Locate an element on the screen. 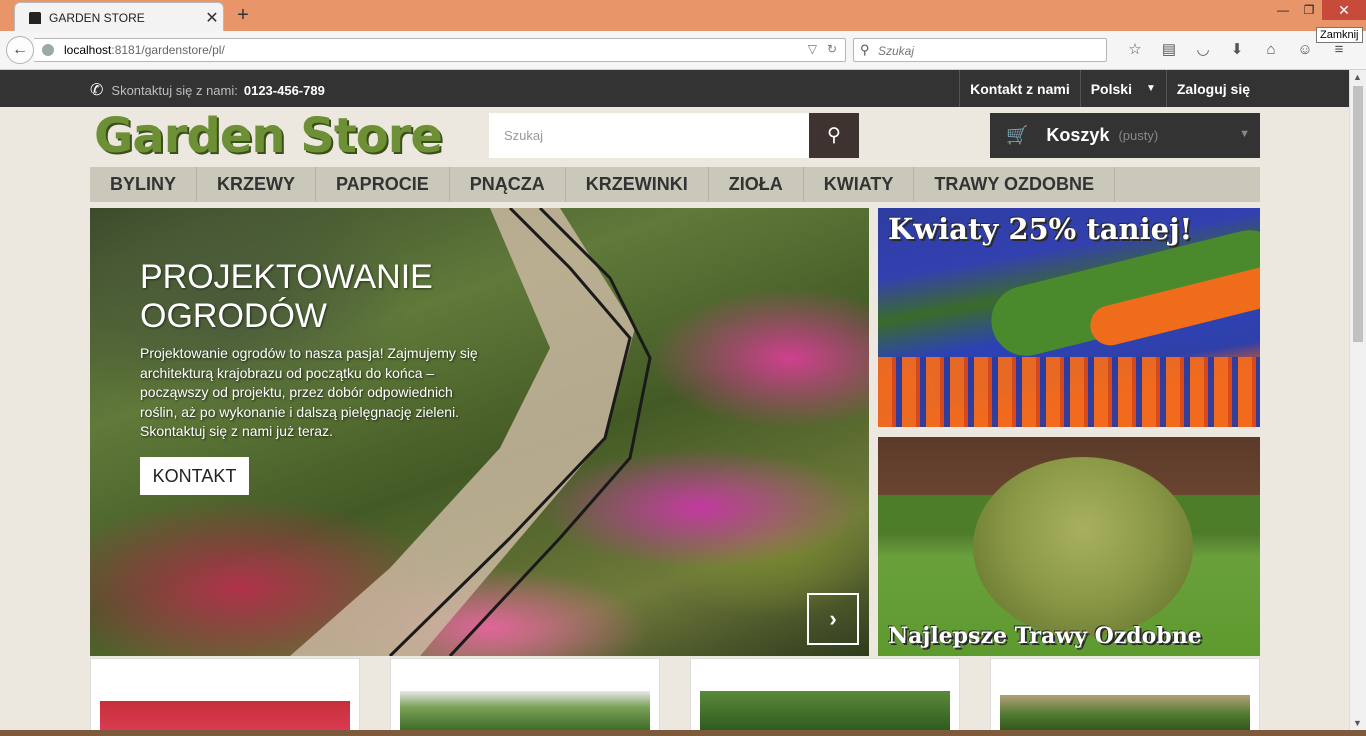  topiary-decoration is located at coordinates (1083, 547).